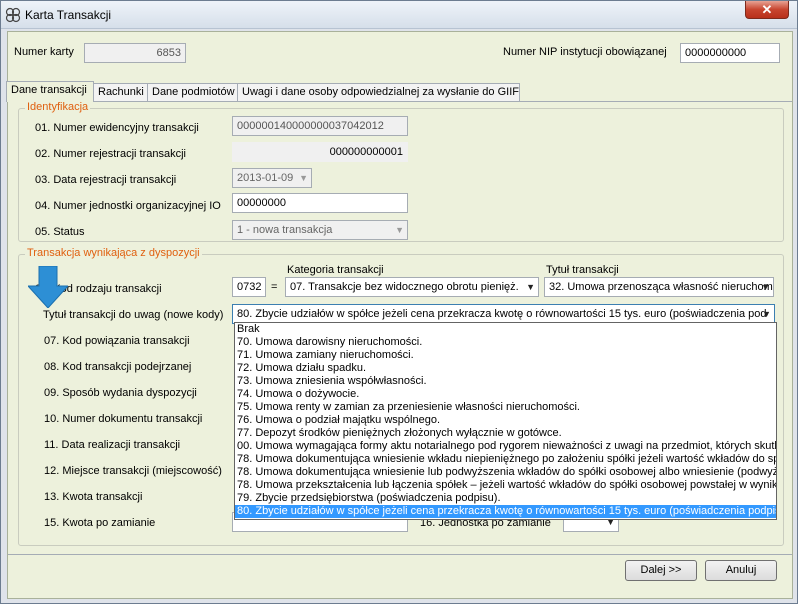 The width and height of the screenshot is (798, 604). Describe the element at coordinates (100, 523) in the screenshot. I see `row-label-15: 15. Kwota po zamianie` at that location.